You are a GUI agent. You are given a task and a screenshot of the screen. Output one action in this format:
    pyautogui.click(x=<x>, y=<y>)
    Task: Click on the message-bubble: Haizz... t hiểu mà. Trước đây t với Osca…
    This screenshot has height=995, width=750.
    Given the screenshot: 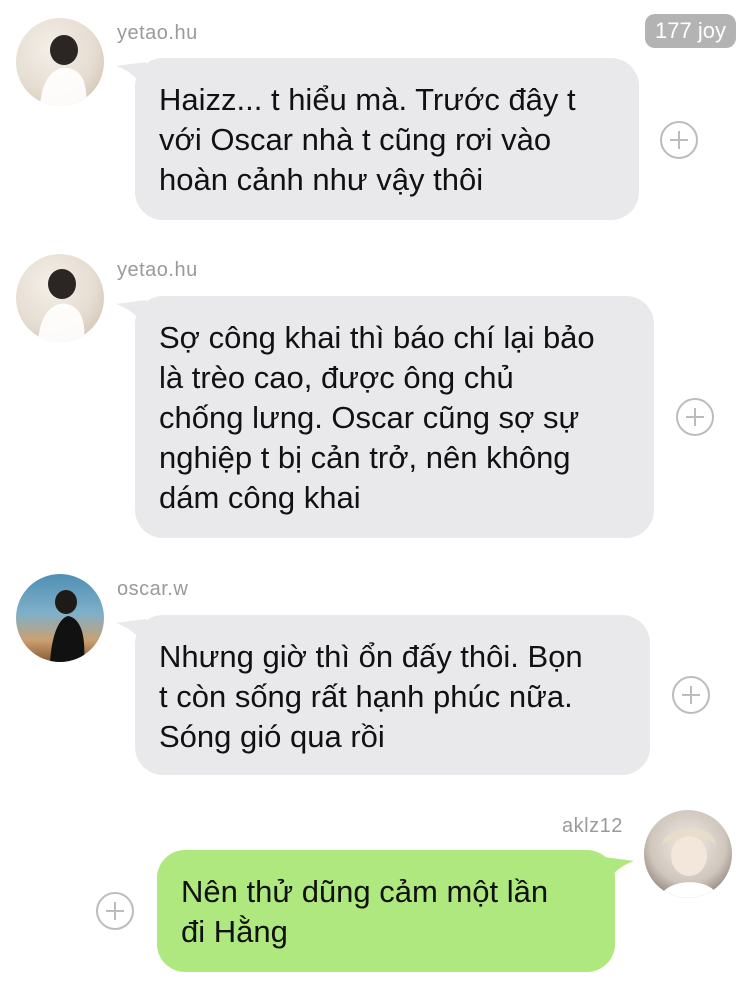 What is the action you would take?
    pyautogui.click(x=387, y=139)
    